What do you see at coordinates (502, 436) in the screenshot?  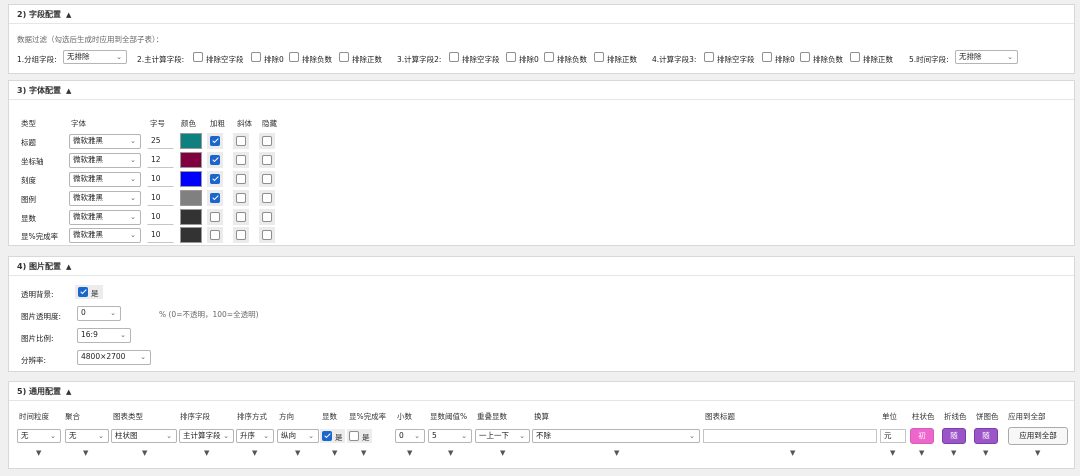 I see `overlap-select: 一上一下 ⌄` at bounding box center [502, 436].